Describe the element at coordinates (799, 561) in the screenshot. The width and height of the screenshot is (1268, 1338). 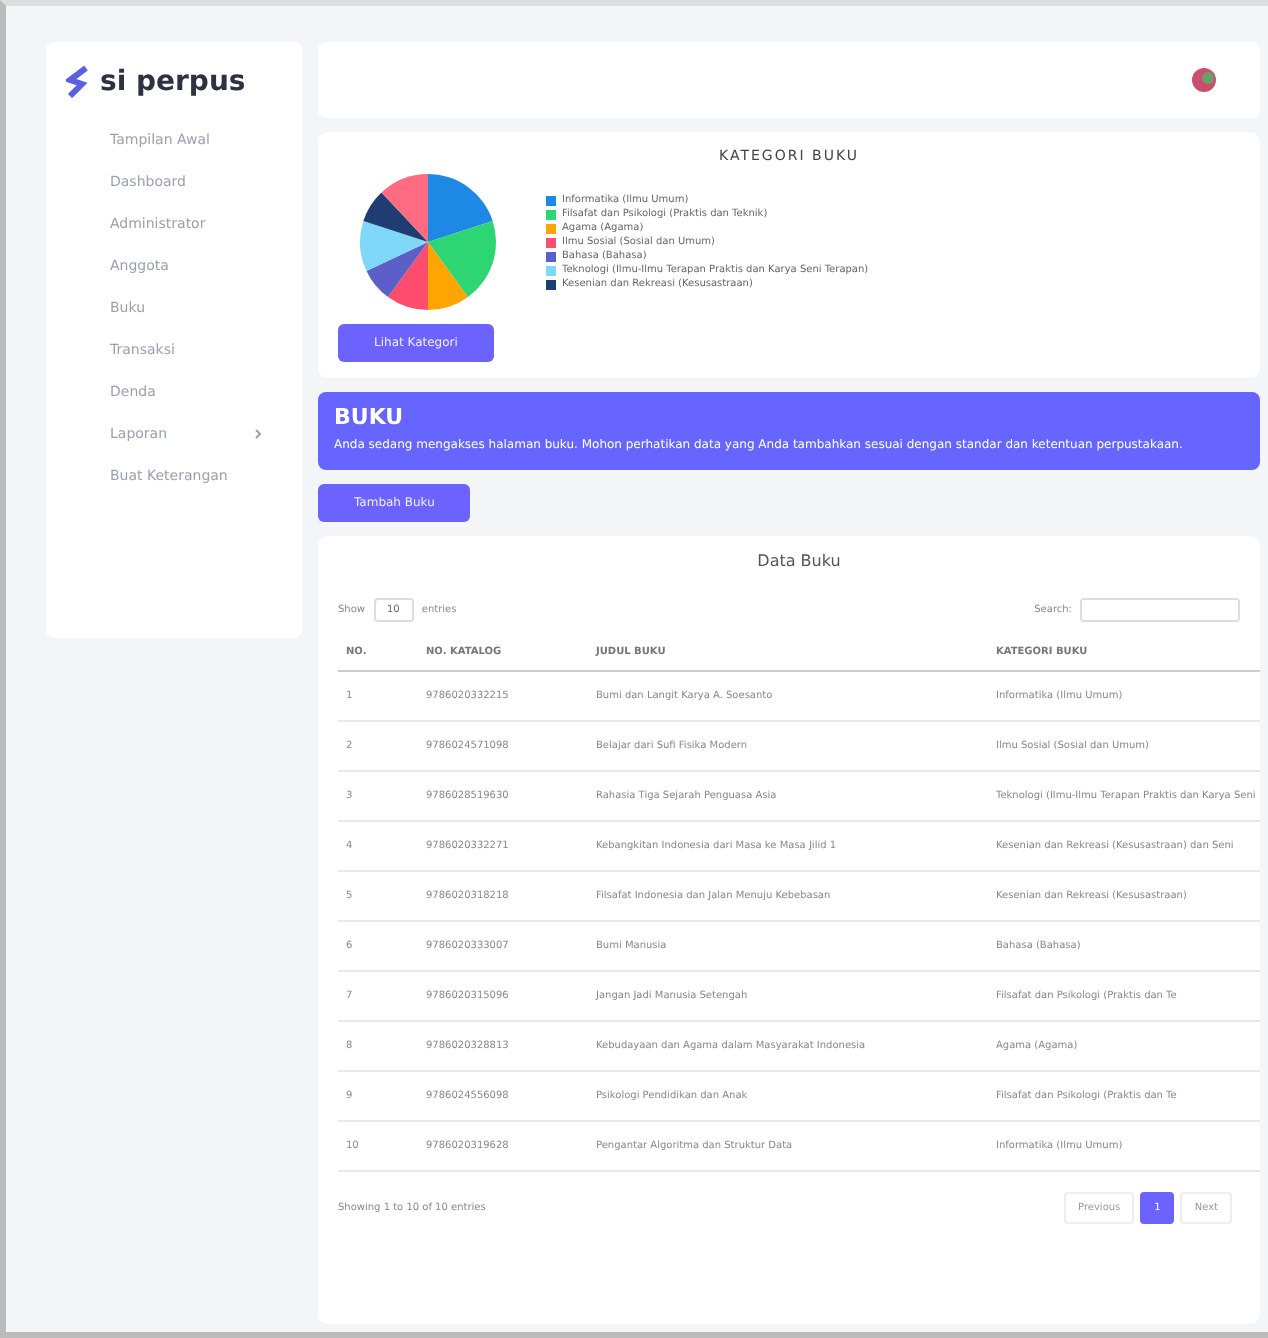
I see `table-title: Data Buku` at that location.